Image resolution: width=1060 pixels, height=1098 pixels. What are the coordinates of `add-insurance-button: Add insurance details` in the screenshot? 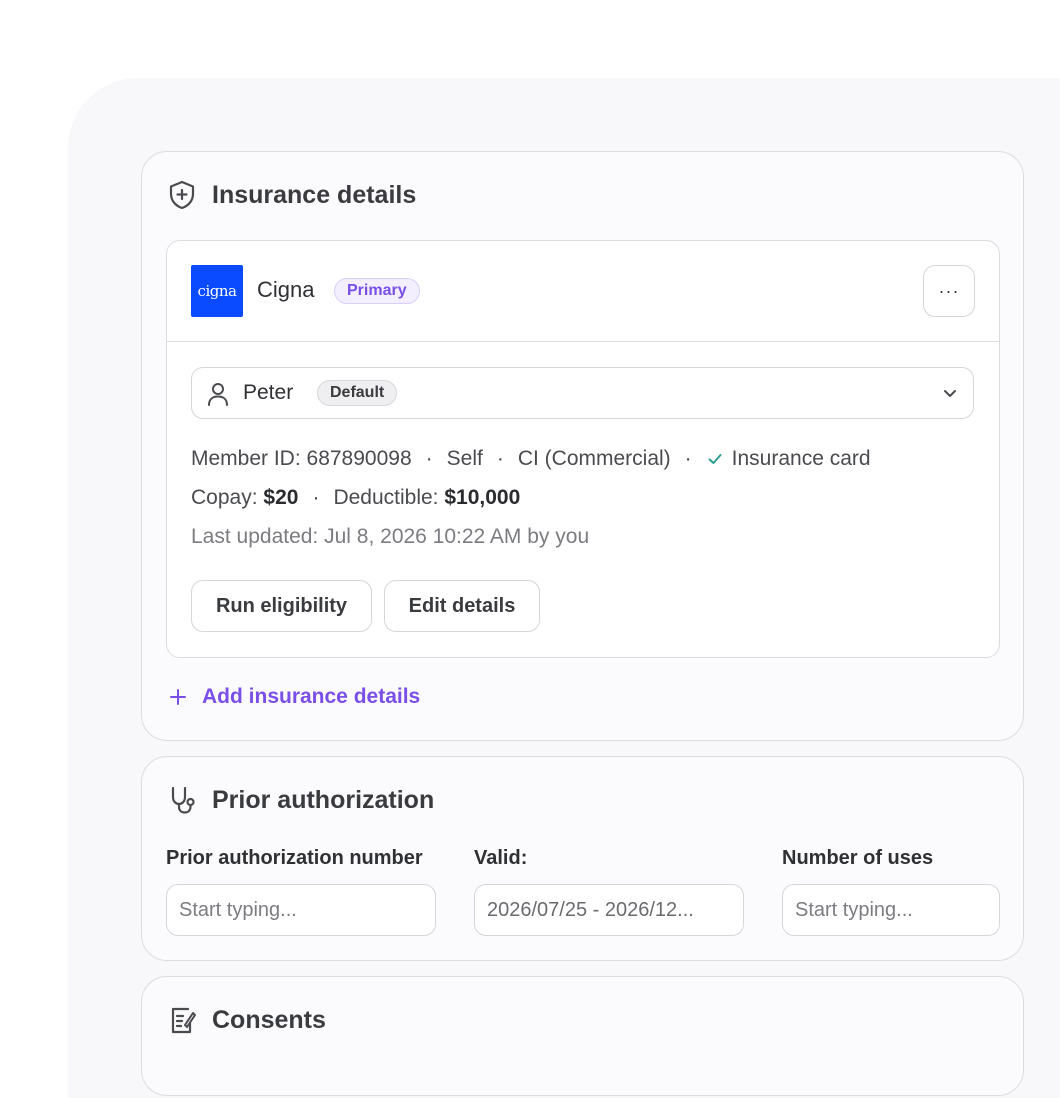 It's located at (294, 697).